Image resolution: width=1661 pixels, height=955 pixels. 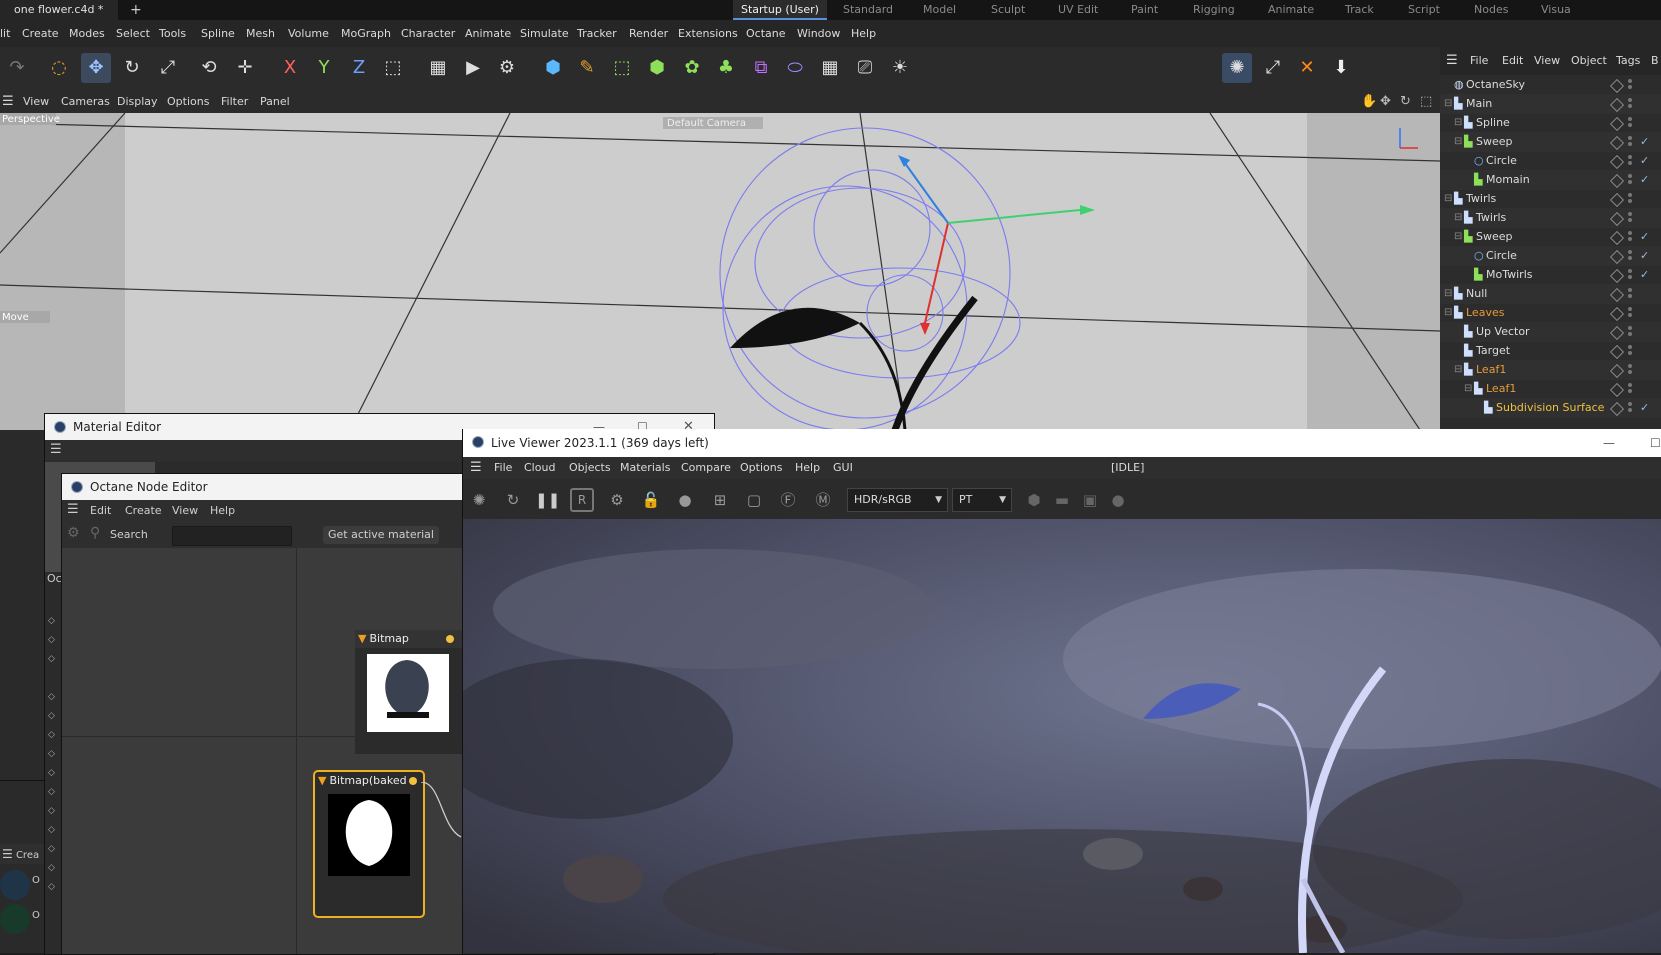 I want to click on object-row: ⊟ ▙ Leaf1, so click(x=1550, y=389).